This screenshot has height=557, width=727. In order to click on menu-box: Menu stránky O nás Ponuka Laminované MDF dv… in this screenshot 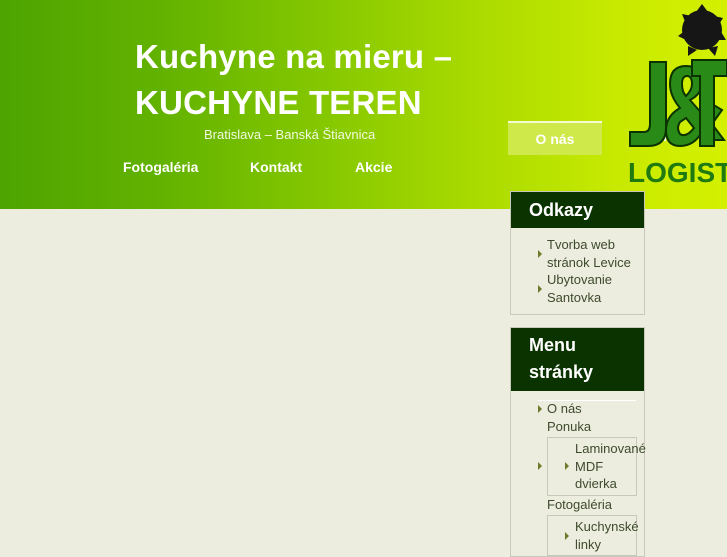, I will do `click(578, 442)`.